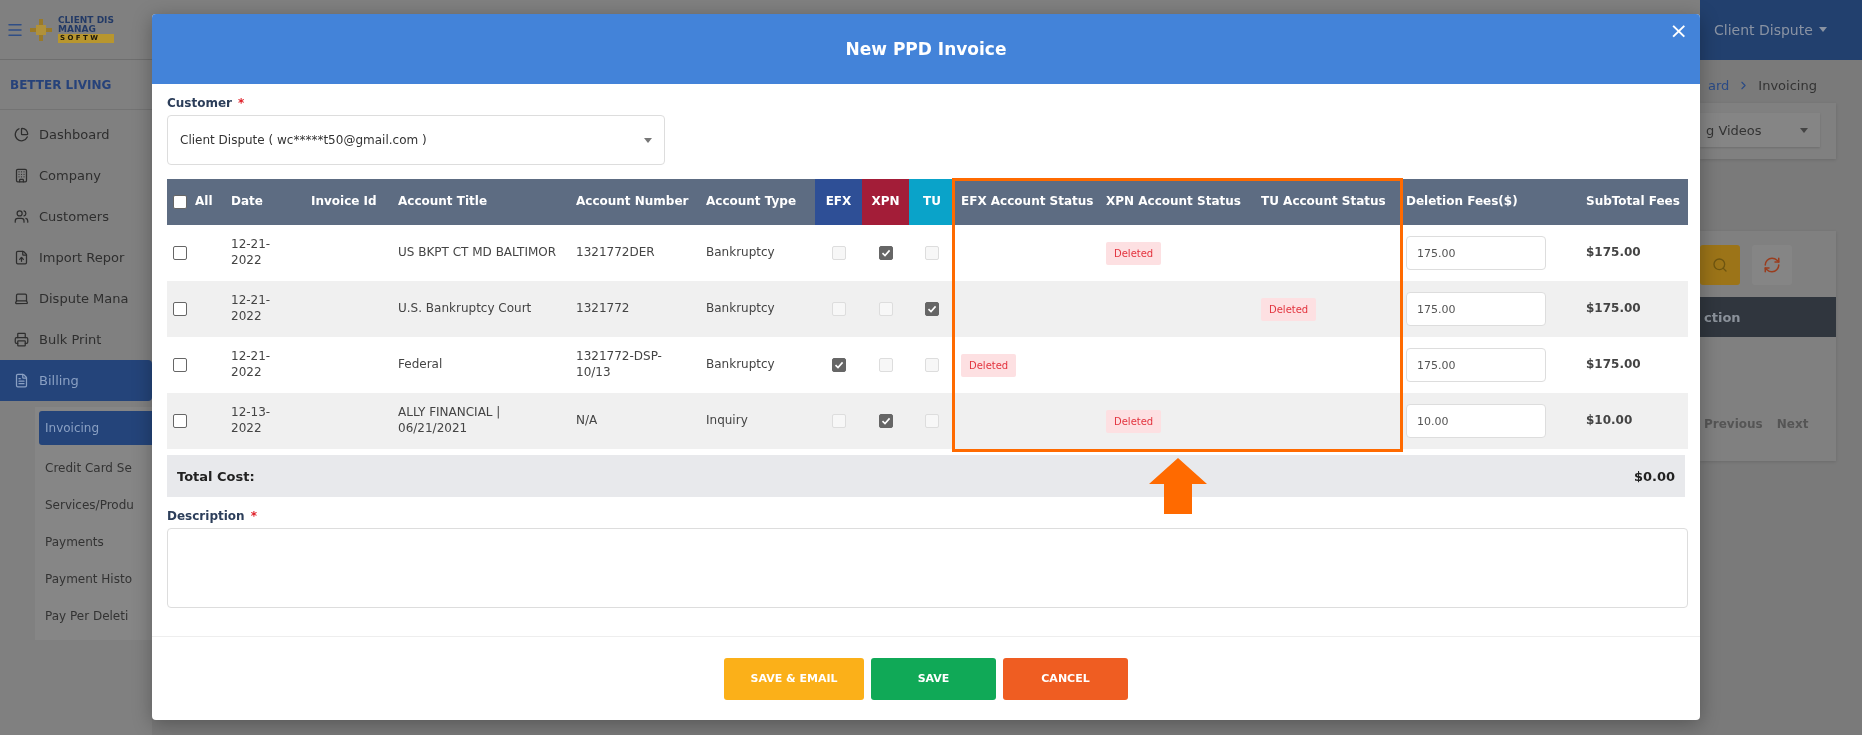 The width and height of the screenshot is (1862, 735). I want to click on column-header: XPN Account Status, so click(1173, 202).